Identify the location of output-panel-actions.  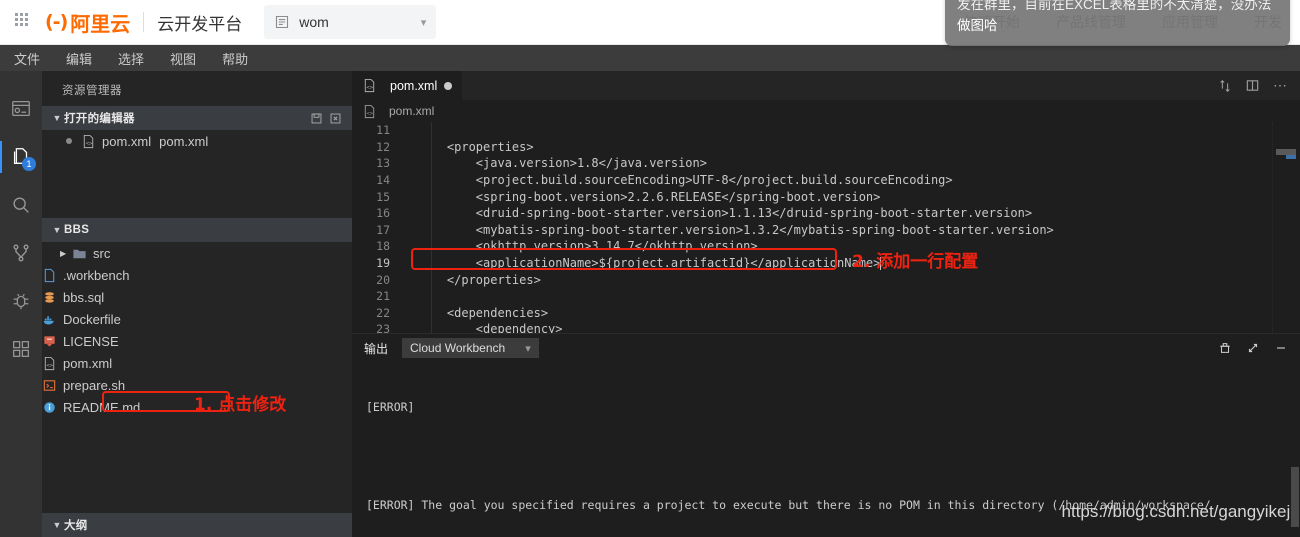
(1259, 348).